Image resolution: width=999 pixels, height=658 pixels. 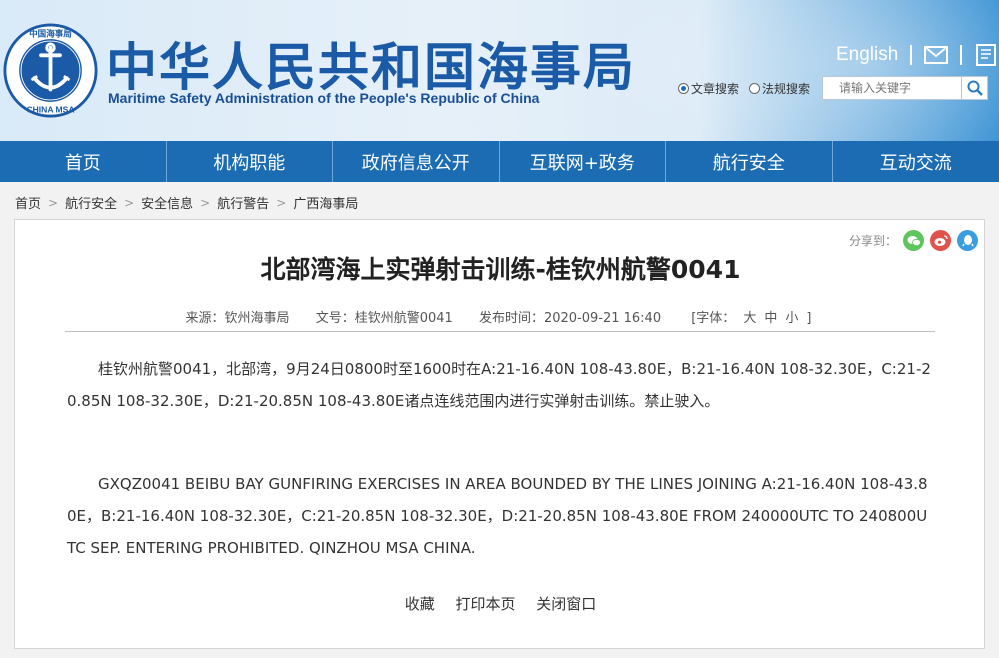 What do you see at coordinates (791, 318) in the screenshot?
I see `font-size-small: 小` at bounding box center [791, 318].